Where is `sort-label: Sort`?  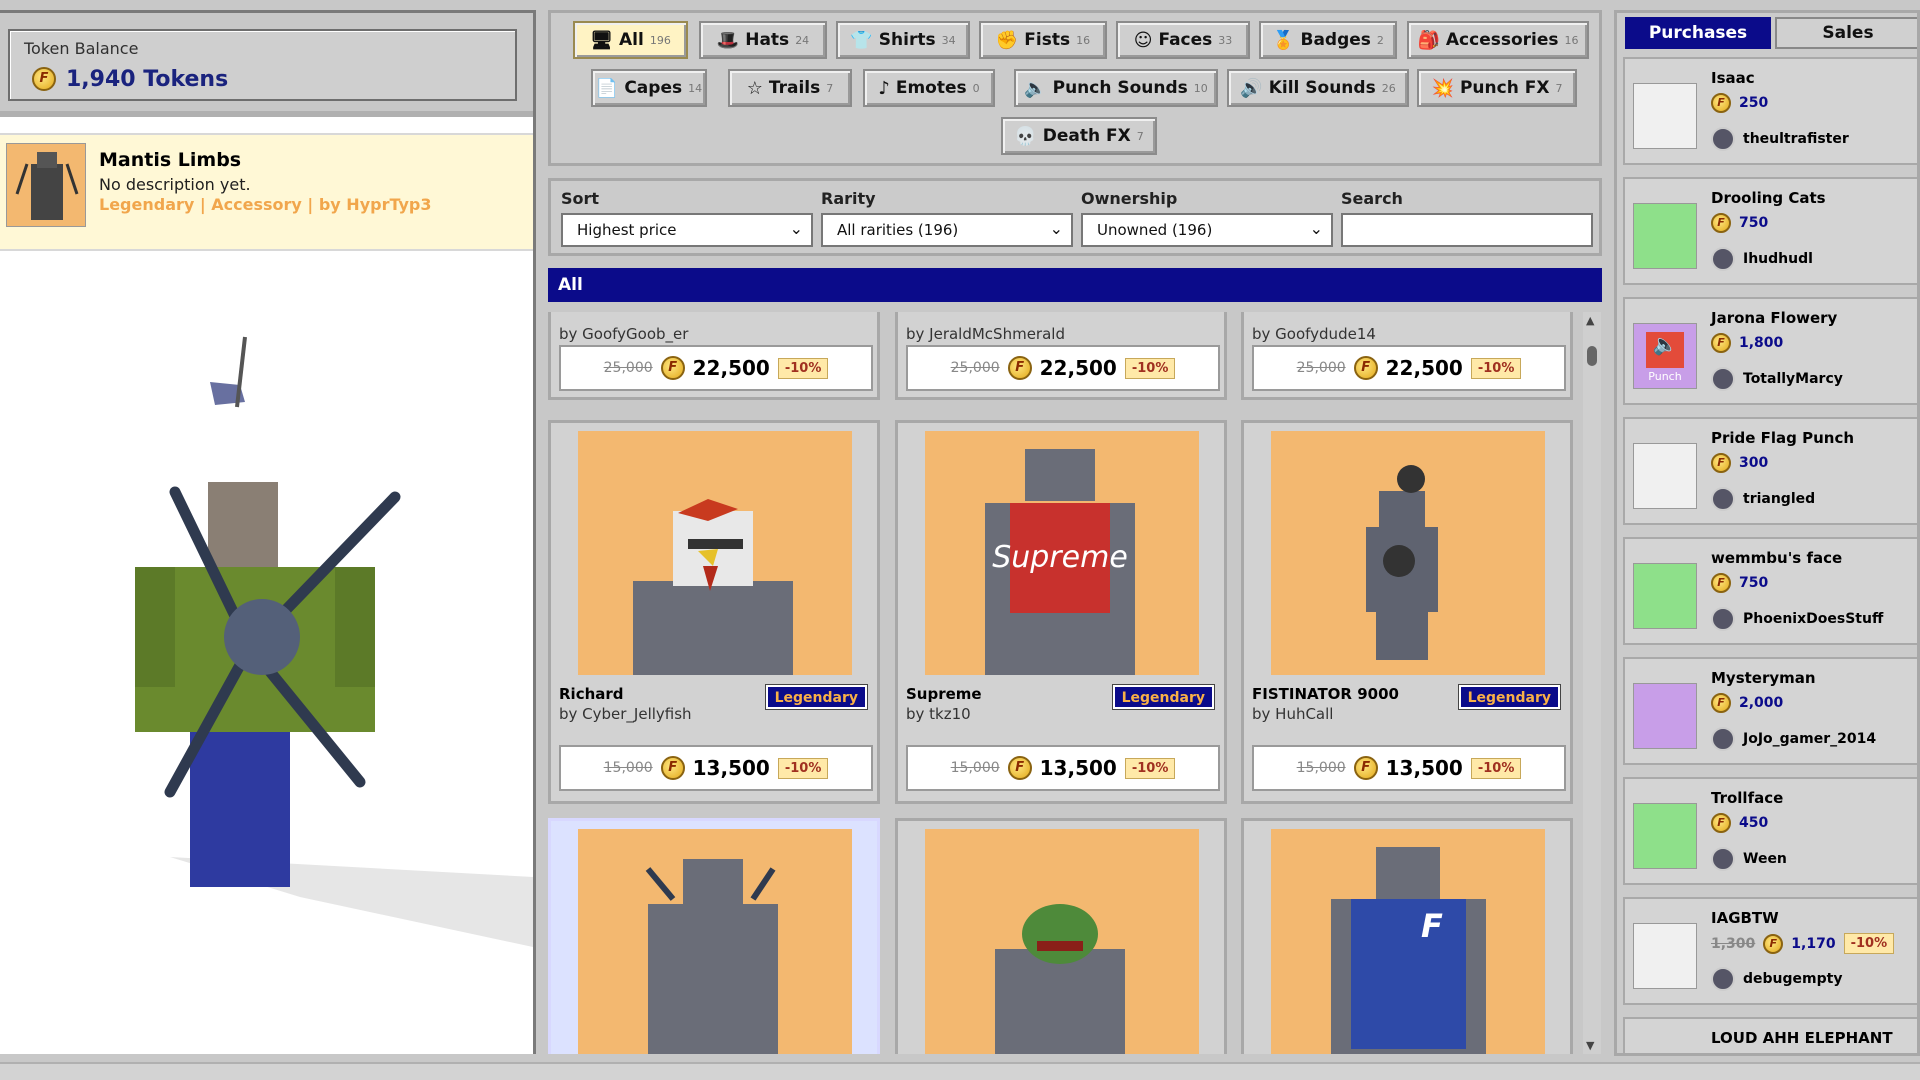
sort-label: Sort is located at coordinates (580, 198).